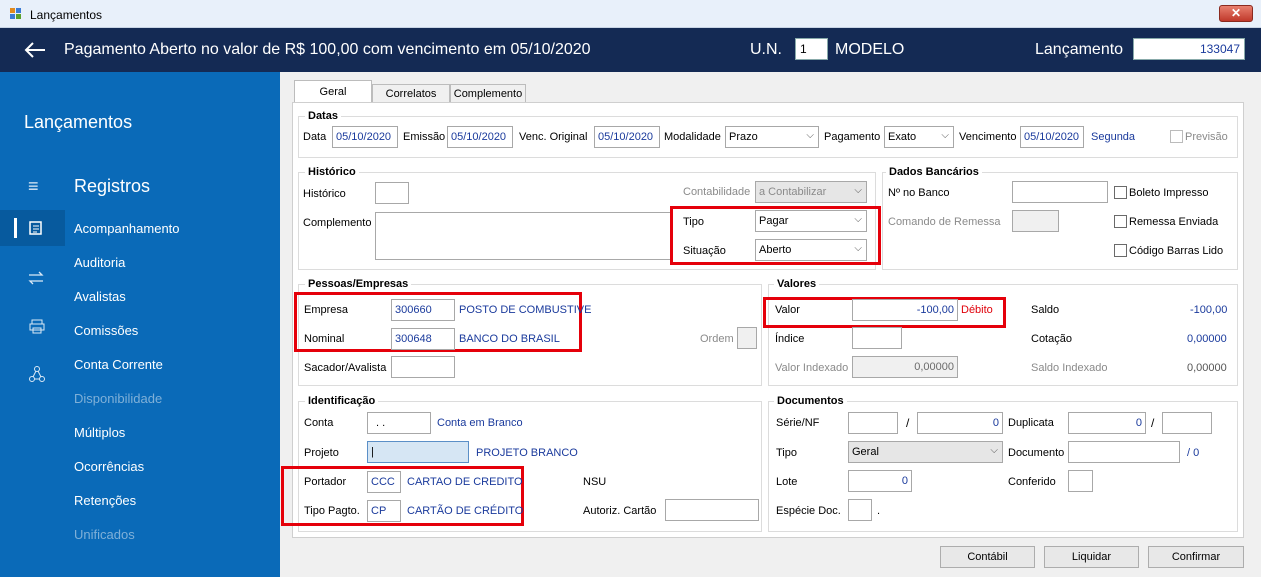 This screenshot has height=577, width=1261. I want to click on sidebar-item-auditoria: Auditoria, so click(99, 262).